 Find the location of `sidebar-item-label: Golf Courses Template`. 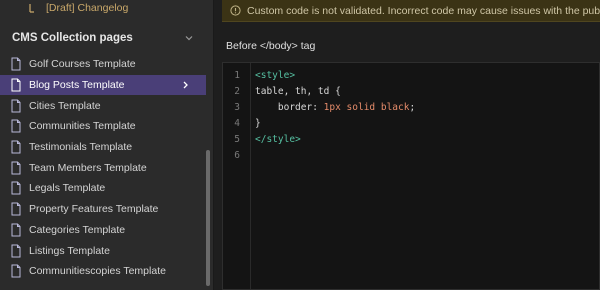

sidebar-item-label: Golf Courses Template is located at coordinates (82, 64).